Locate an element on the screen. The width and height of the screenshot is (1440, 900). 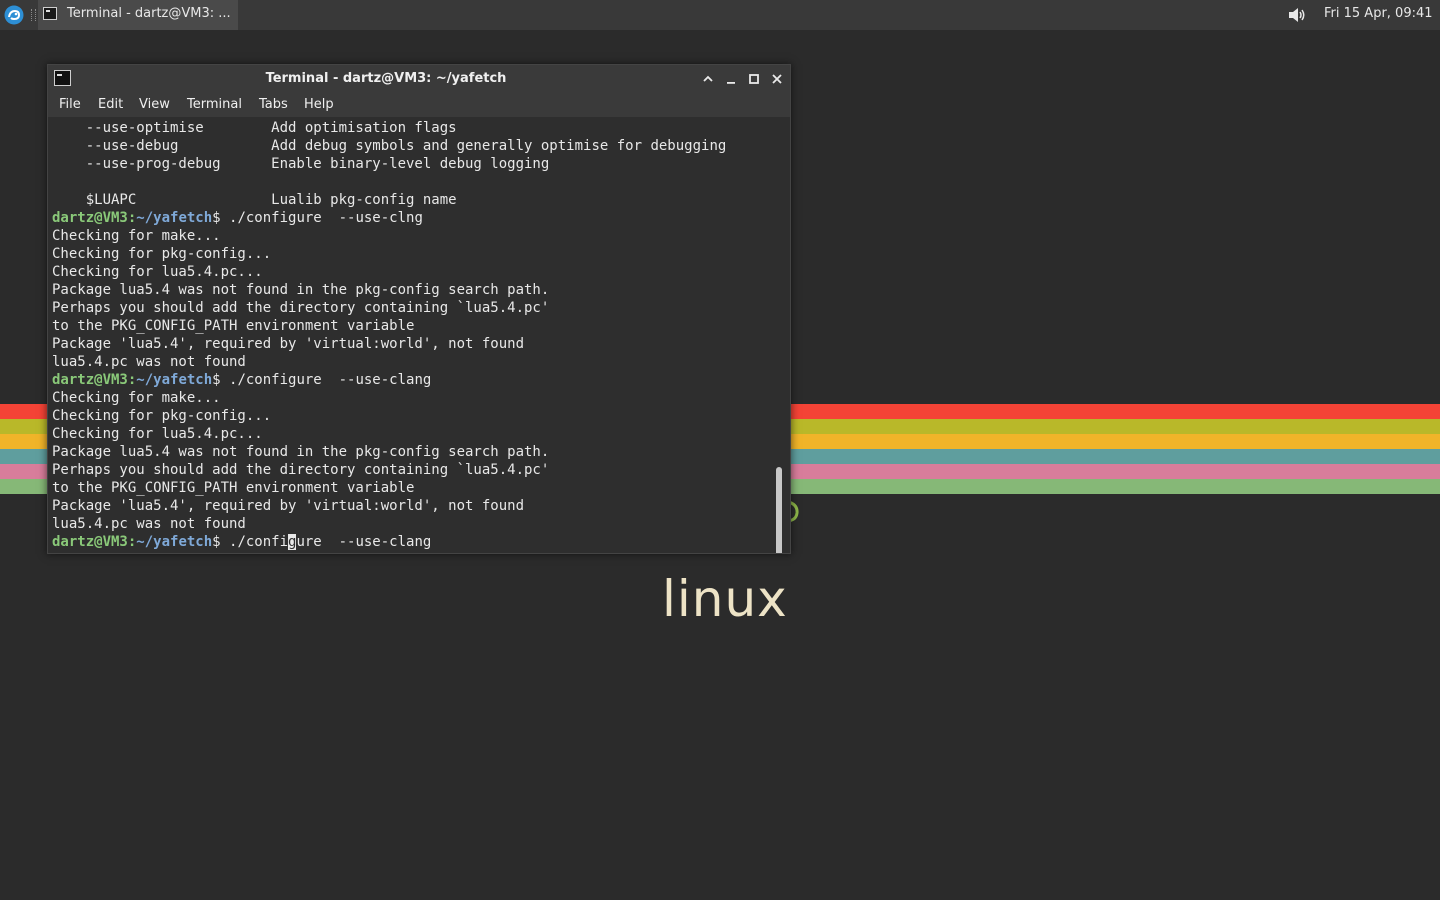
menu-bar: File Edit View Terminal Tabs Help is located at coordinates (419, 105).